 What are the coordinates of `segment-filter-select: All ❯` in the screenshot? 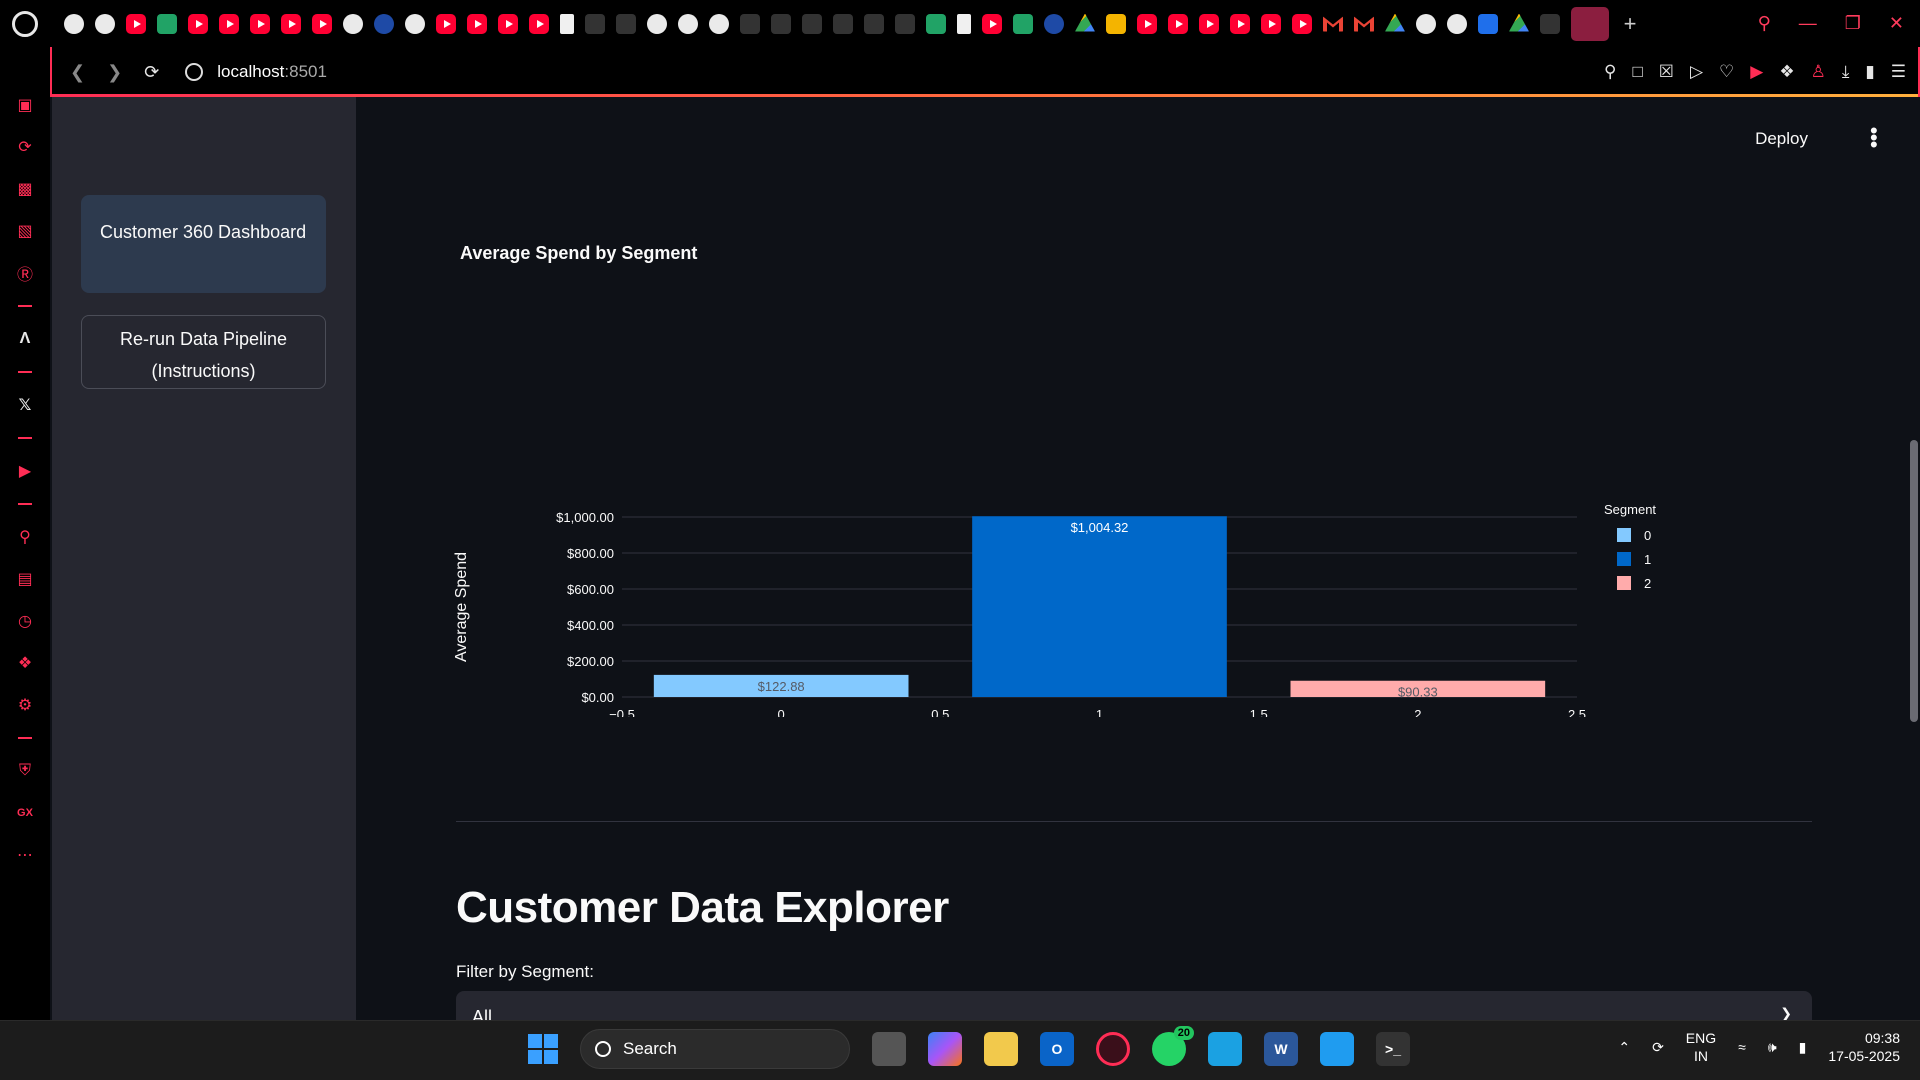 It's located at (1134, 1005).